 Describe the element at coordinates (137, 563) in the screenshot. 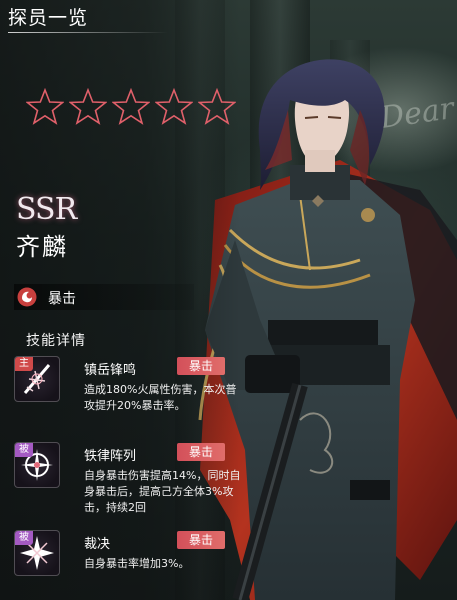

I see `skill-description: 自身暴击率增加3%。` at that location.